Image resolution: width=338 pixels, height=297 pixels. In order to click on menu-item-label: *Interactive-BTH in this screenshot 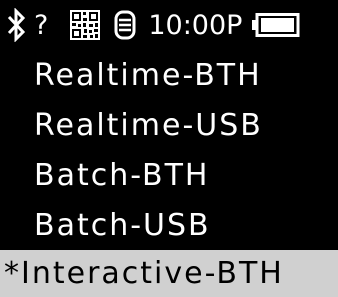, I will do `click(144, 273)`.